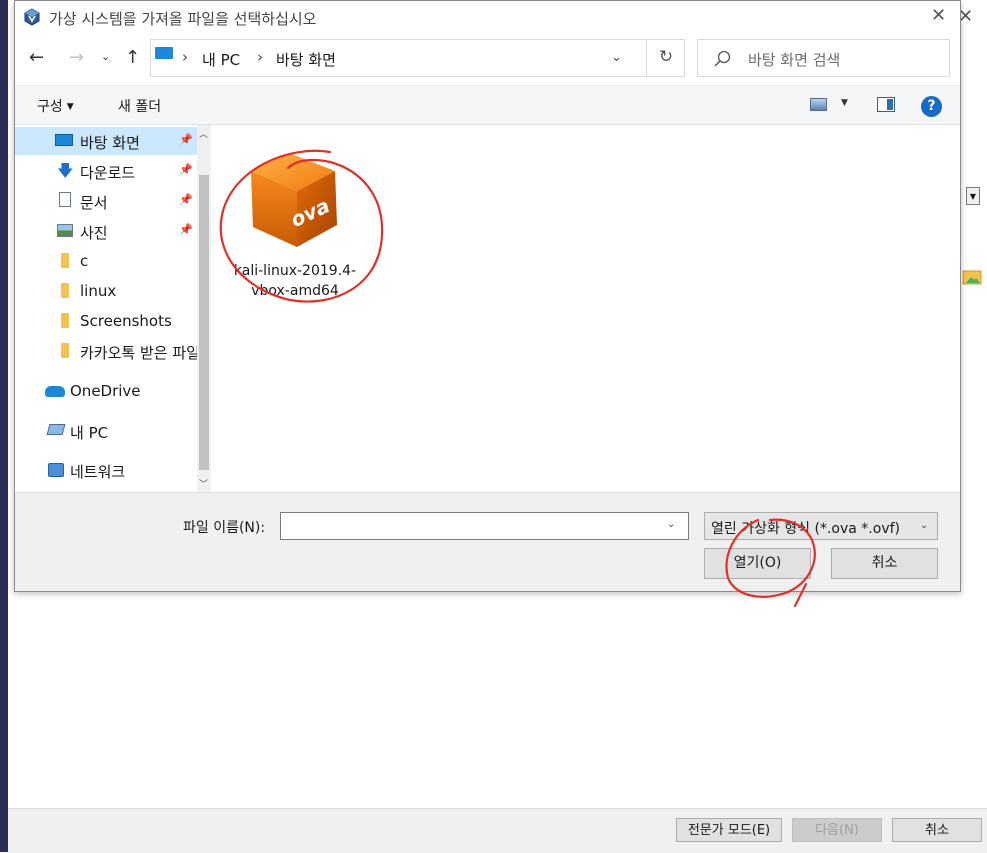 The height and width of the screenshot is (853, 987). Describe the element at coordinates (616, 57) in the screenshot. I see `address-dropdown-chevron-icon: ⌄` at that location.